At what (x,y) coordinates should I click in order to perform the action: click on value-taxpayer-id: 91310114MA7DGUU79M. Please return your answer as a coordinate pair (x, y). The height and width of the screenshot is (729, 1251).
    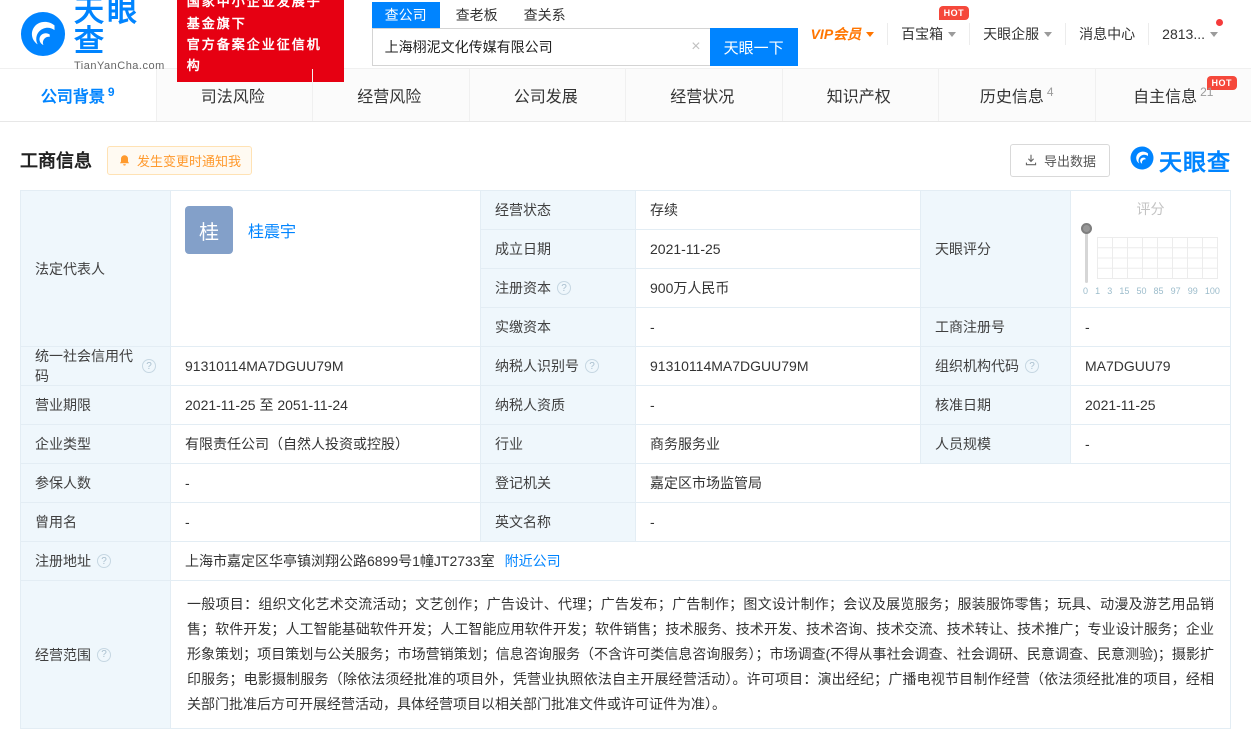
    Looking at the image, I should click on (778, 366).